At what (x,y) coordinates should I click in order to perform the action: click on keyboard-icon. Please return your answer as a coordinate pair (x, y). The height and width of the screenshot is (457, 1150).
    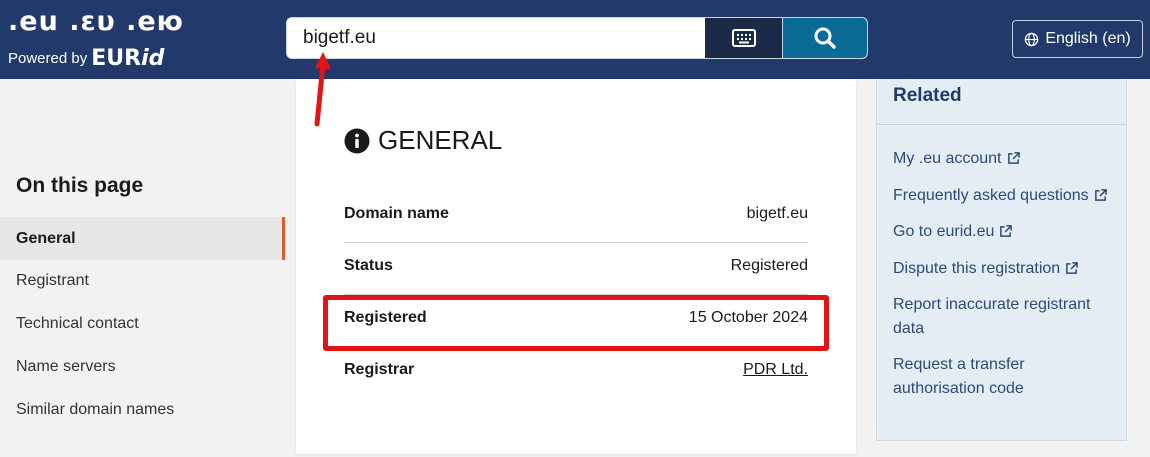
    Looking at the image, I should click on (743, 38).